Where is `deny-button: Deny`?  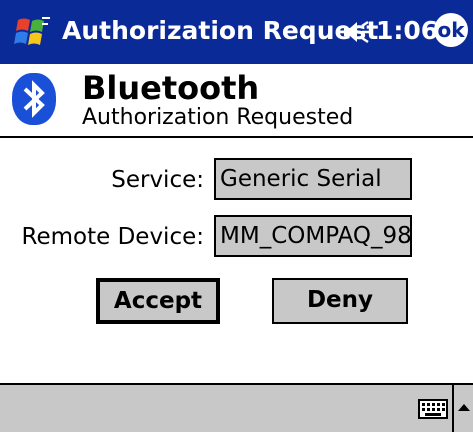 deny-button: Deny is located at coordinates (340, 301).